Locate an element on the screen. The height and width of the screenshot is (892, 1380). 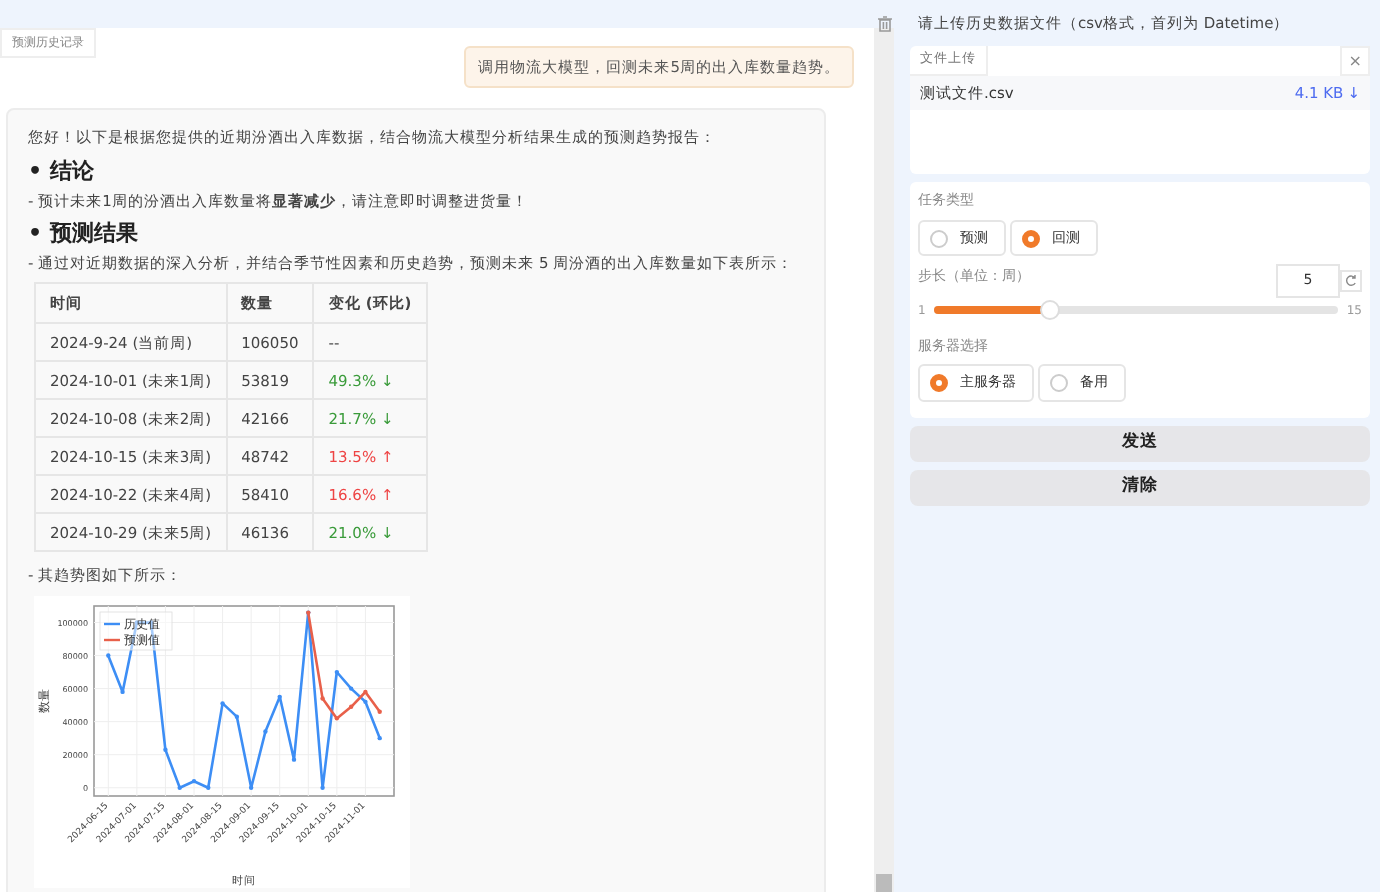
action-button: 清除 is located at coordinates (1140, 487).